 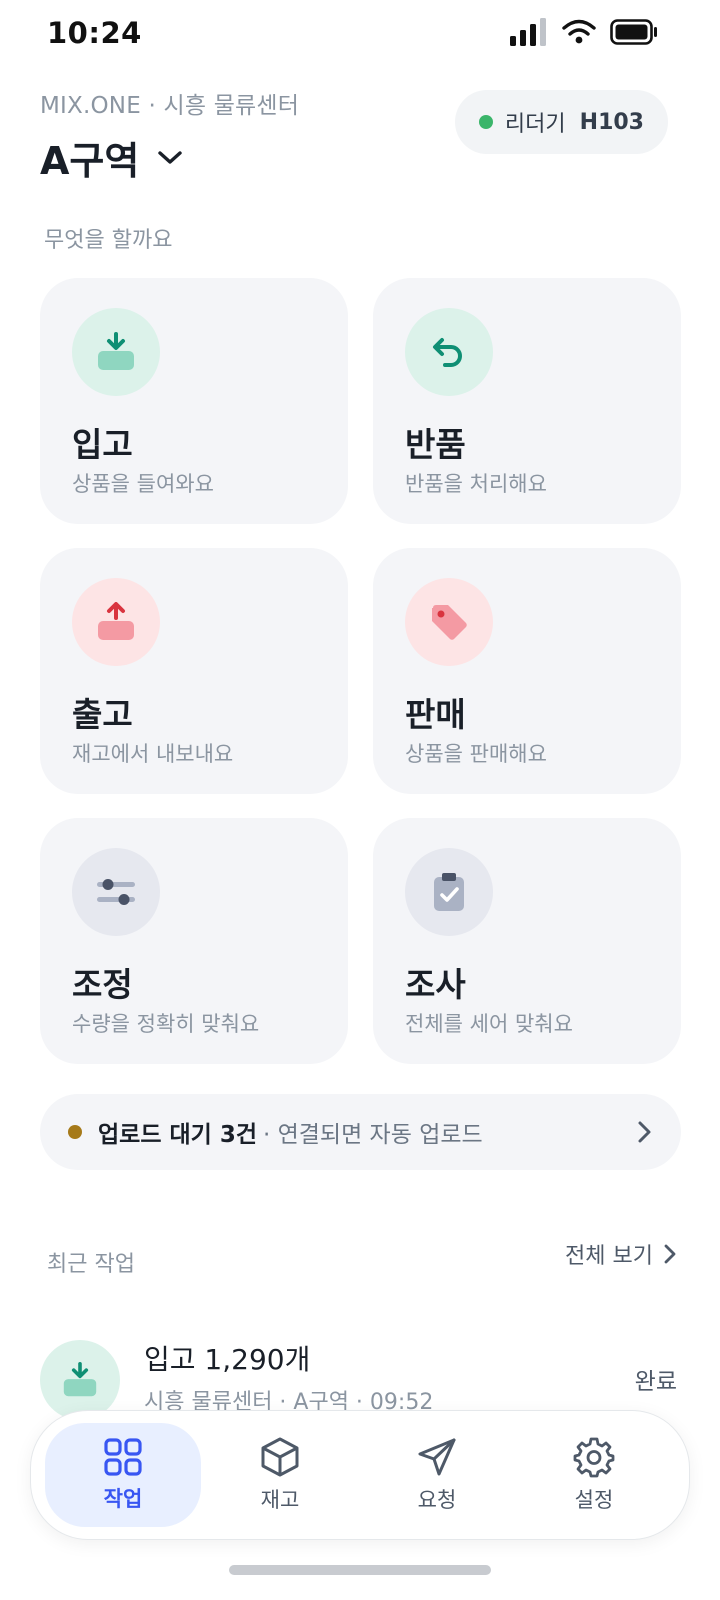 What do you see at coordinates (102, 444) in the screenshot?
I see `action-title: 입고` at bounding box center [102, 444].